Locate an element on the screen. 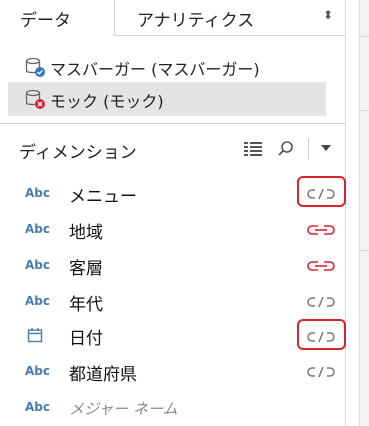  chevron-down-icon is located at coordinates (326, 148).